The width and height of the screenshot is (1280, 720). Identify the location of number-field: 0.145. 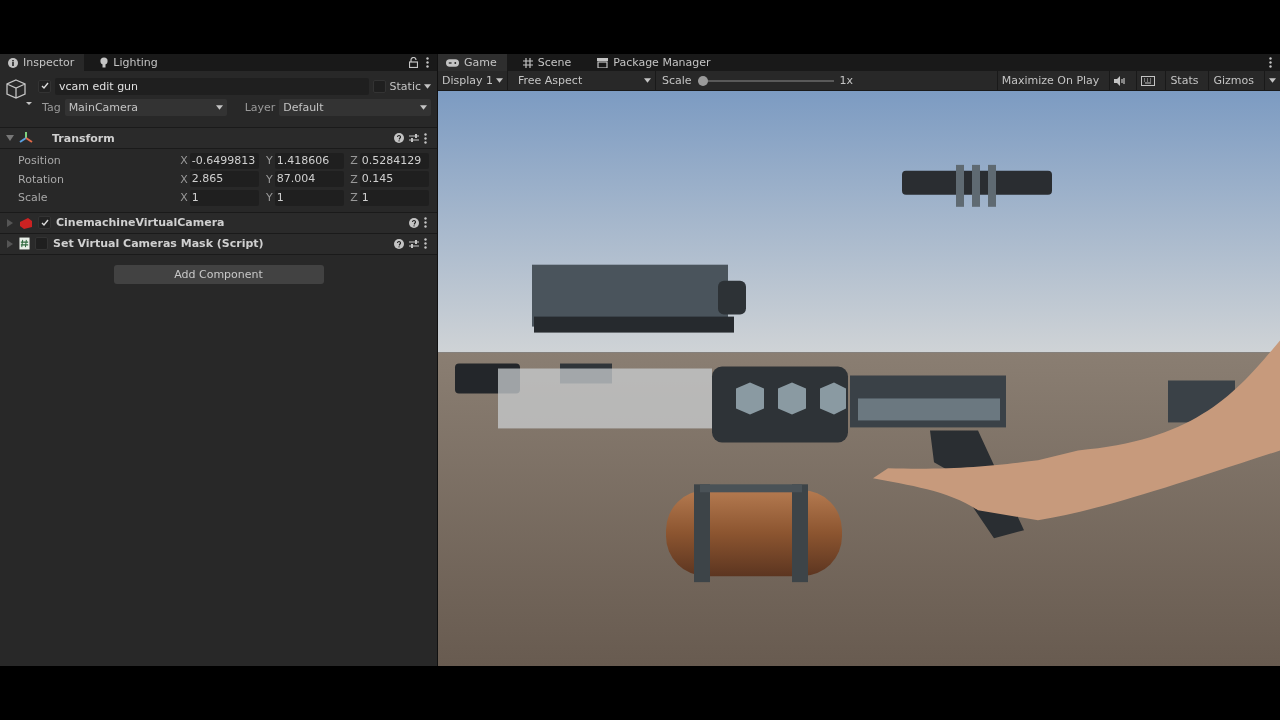
(394, 179).